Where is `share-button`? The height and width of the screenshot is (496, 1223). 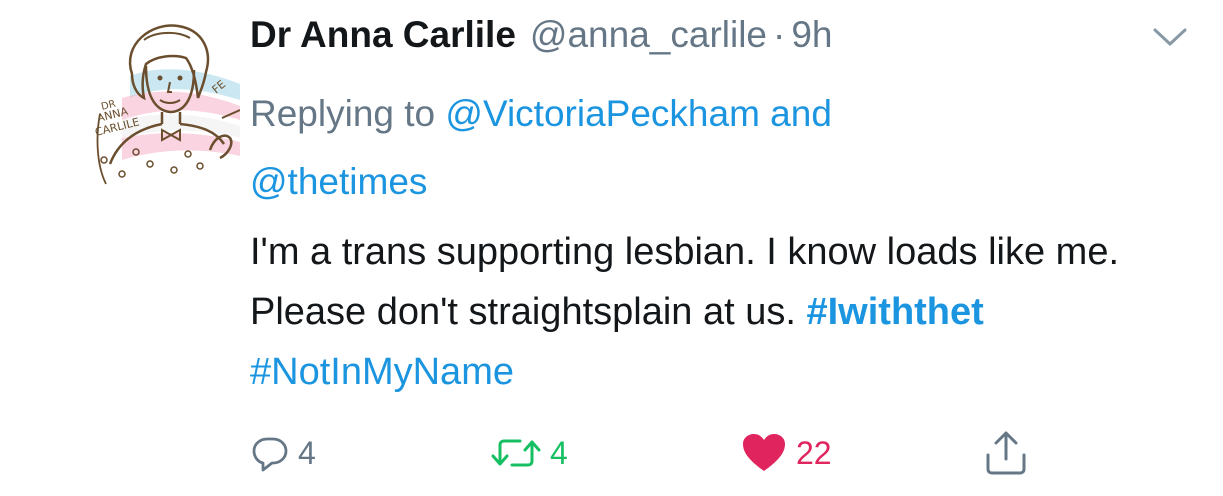 share-button is located at coordinates (1006, 453).